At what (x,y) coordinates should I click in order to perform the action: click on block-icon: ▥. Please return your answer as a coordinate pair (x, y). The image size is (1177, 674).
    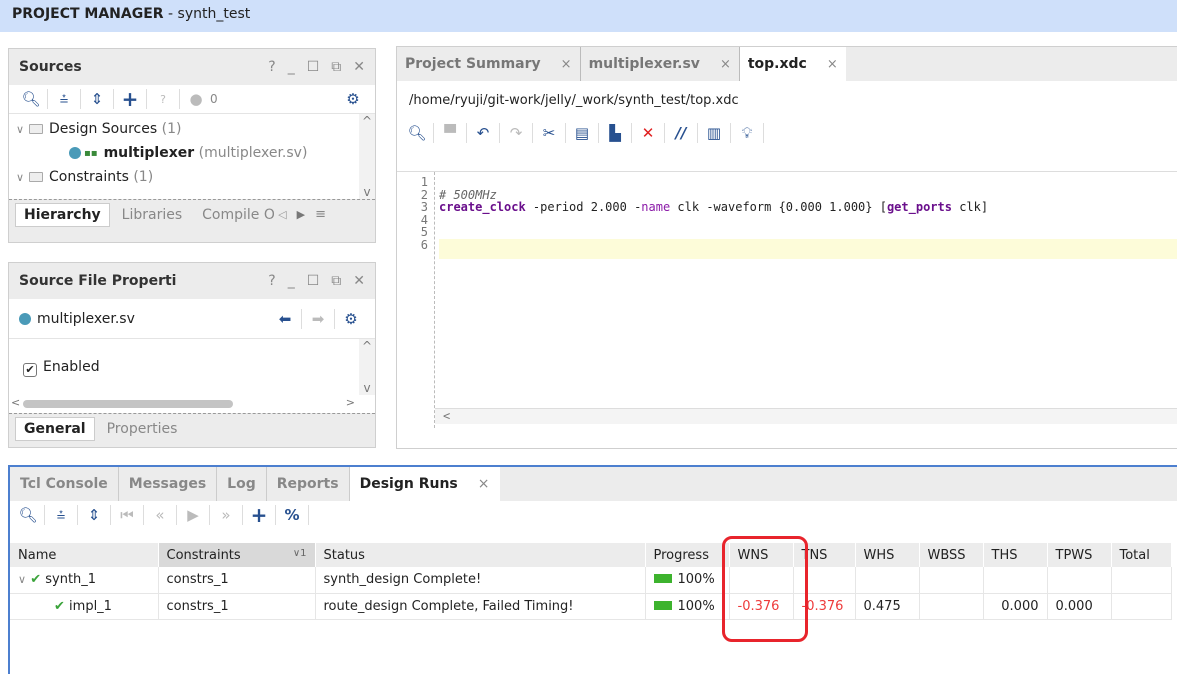
    Looking at the image, I should click on (714, 133).